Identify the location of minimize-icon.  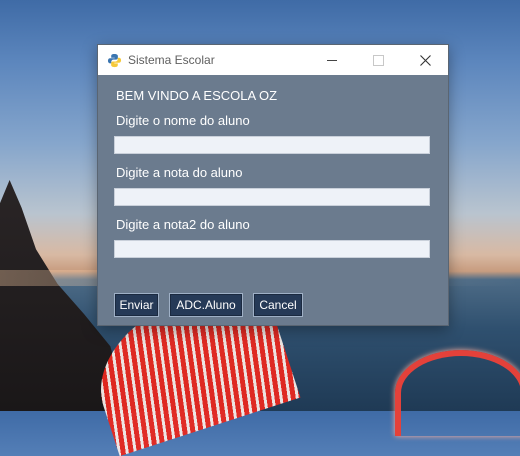
(332, 60).